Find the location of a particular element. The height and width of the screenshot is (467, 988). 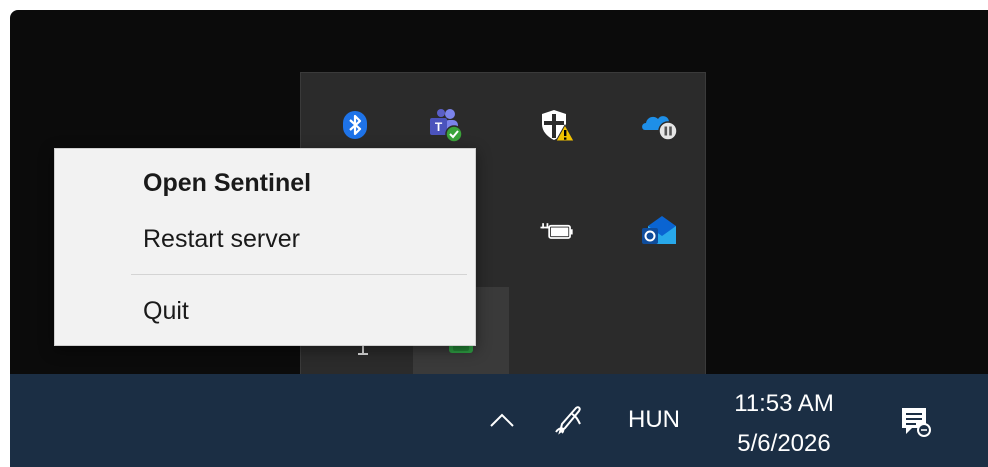

show-hidden-icons-button is located at coordinates (502, 420).